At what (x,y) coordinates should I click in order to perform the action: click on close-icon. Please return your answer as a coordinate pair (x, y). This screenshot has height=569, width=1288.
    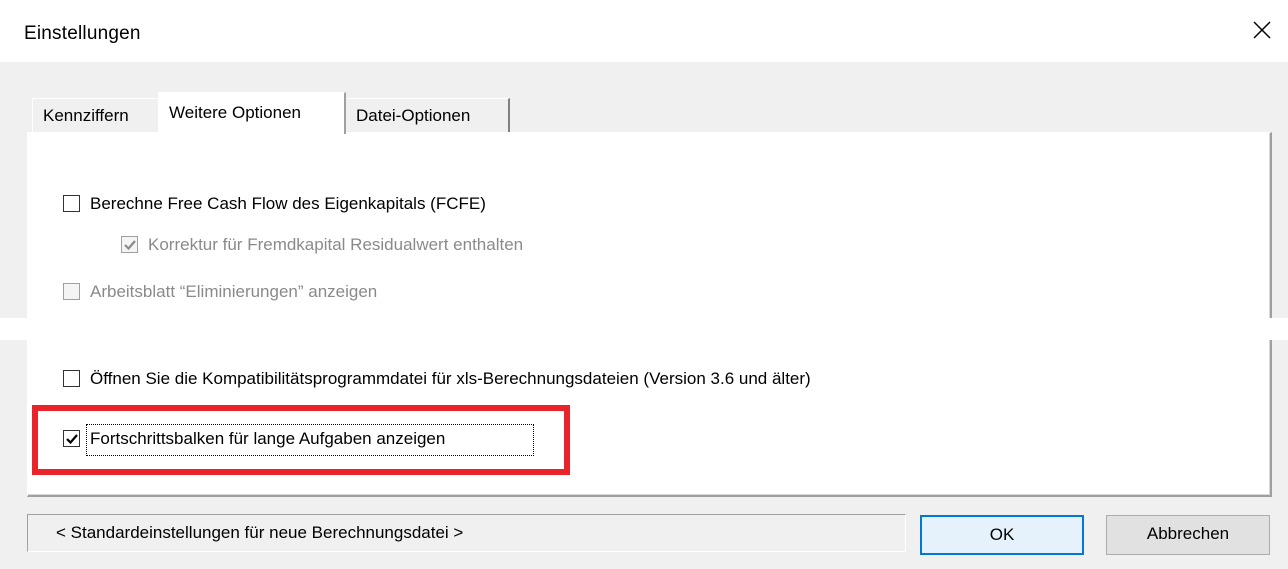
    Looking at the image, I should click on (1262, 30).